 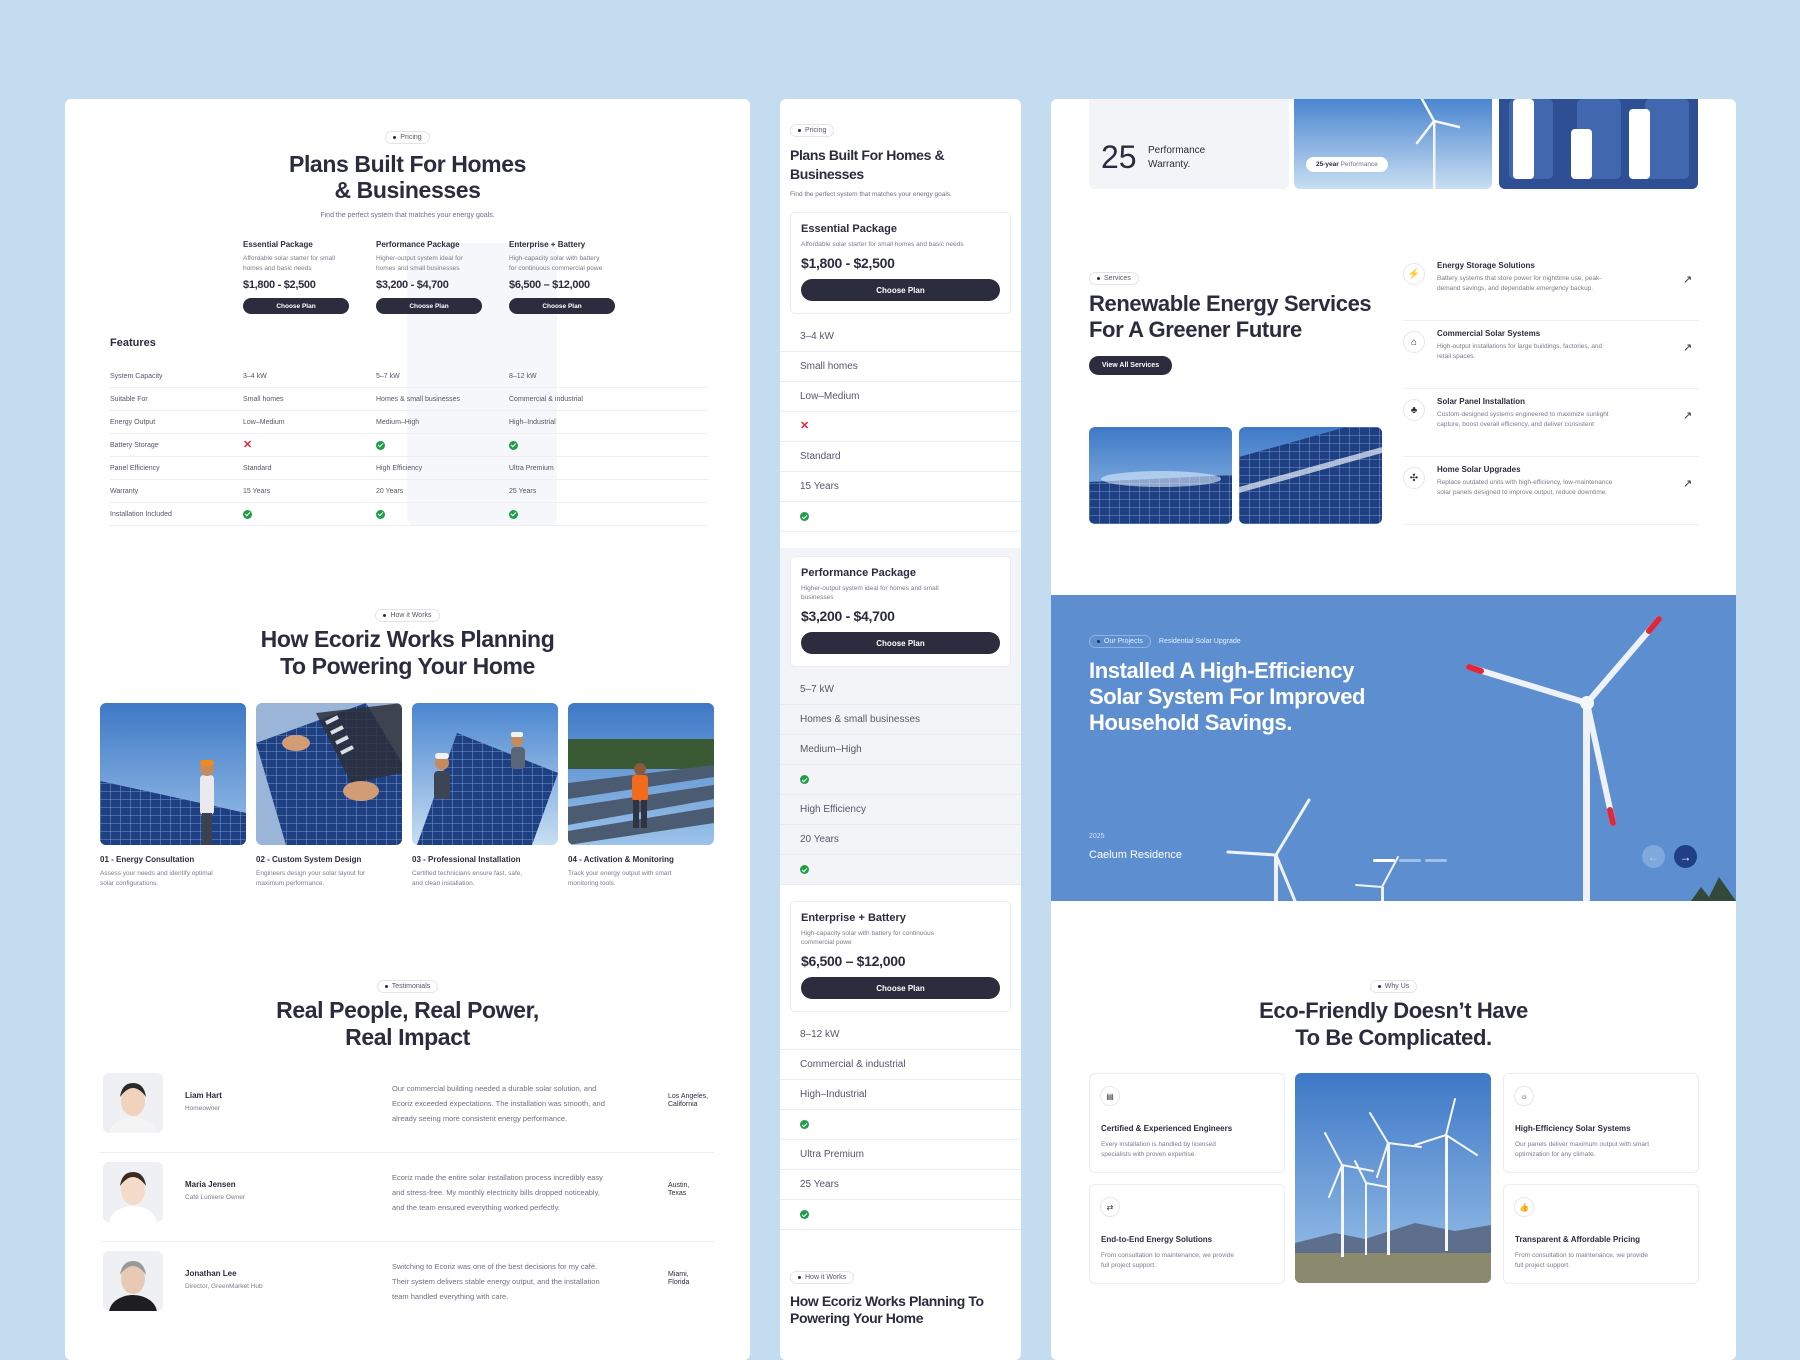 What do you see at coordinates (129, 399) in the screenshot?
I see `feature-label: Suitable For` at bounding box center [129, 399].